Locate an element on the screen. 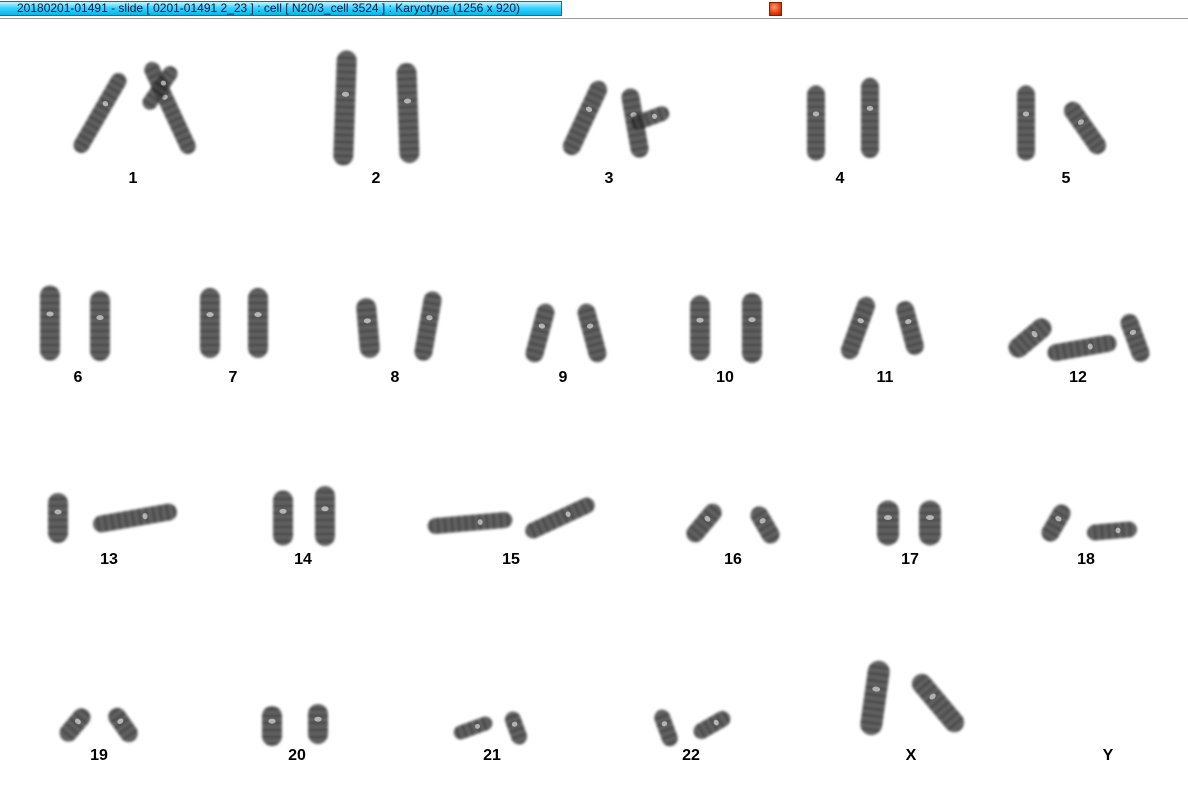 The height and width of the screenshot is (800, 1188). chromosome-label-16: 16 is located at coordinates (733, 559).